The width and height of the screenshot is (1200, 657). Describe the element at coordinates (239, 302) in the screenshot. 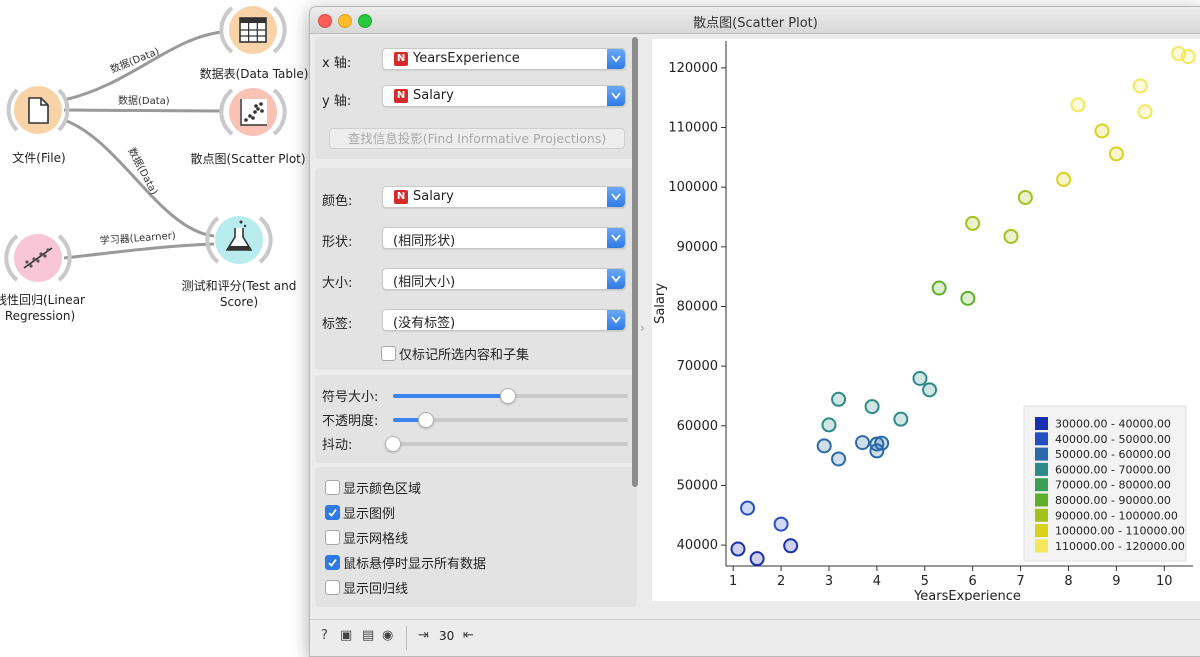

I see `node-testscore-label-line2: Score)` at that location.